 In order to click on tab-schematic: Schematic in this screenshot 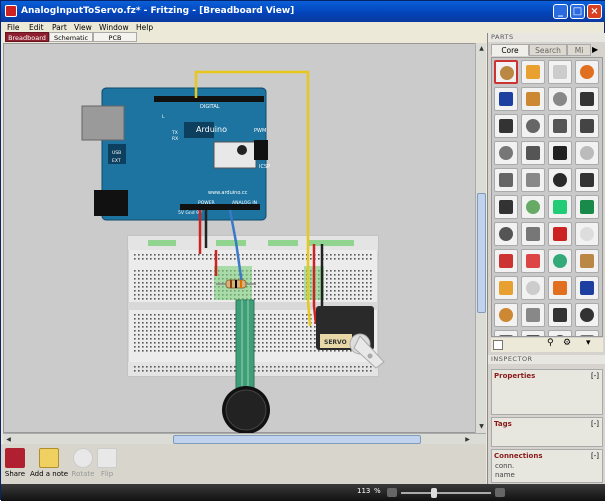, I will do `click(71, 37)`.